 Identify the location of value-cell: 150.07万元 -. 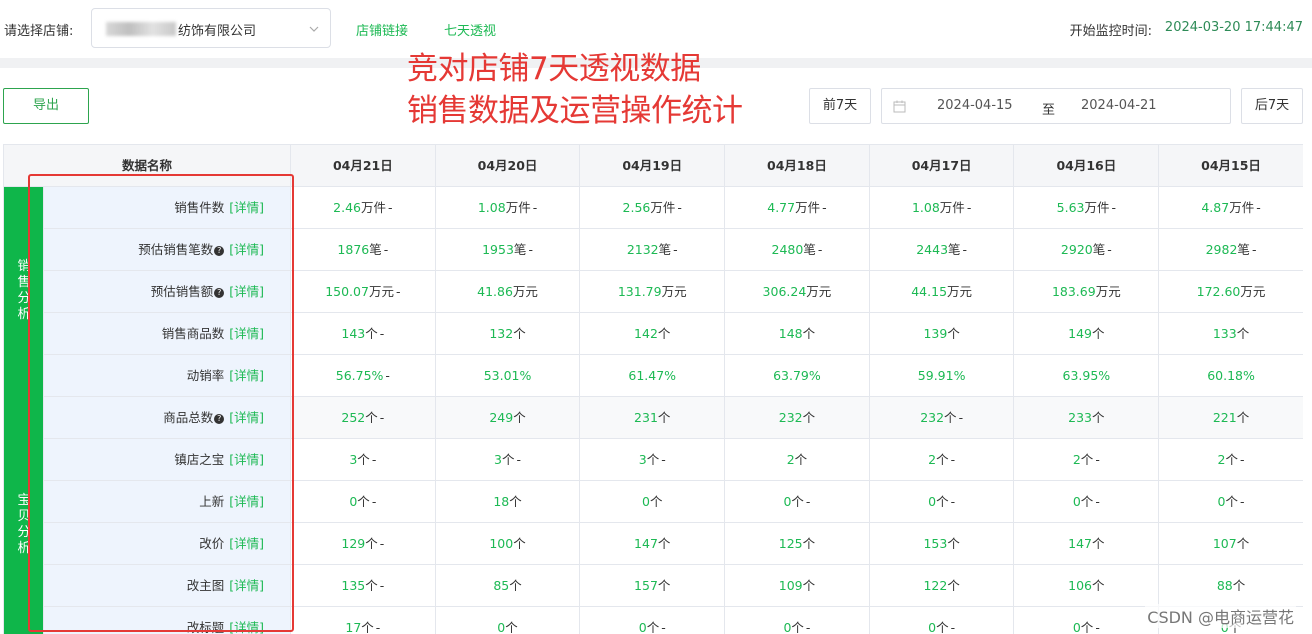
(363, 291).